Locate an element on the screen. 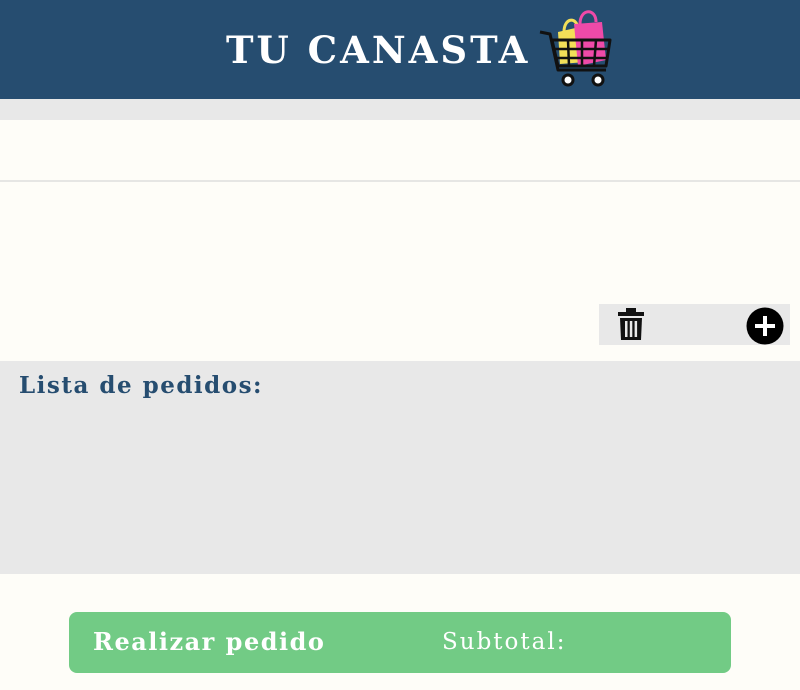 The width and height of the screenshot is (800, 690). header-bar: TU CANASTA is located at coordinates (400, 49).